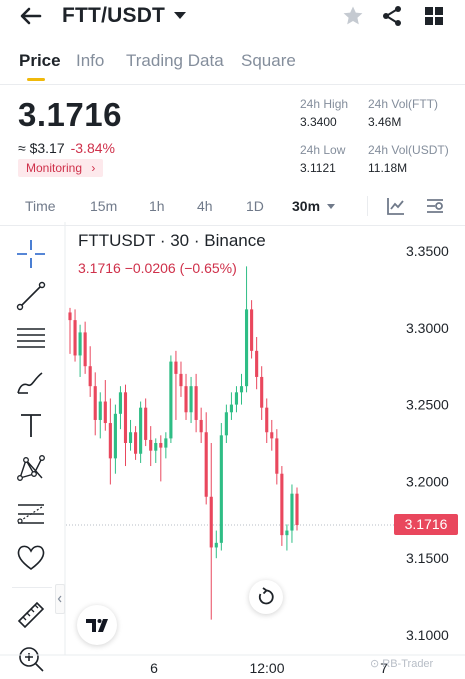 Image resolution: width=465 pixels, height=679 pixels. I want to click on interval-1d: 1D, so click(255, 206).